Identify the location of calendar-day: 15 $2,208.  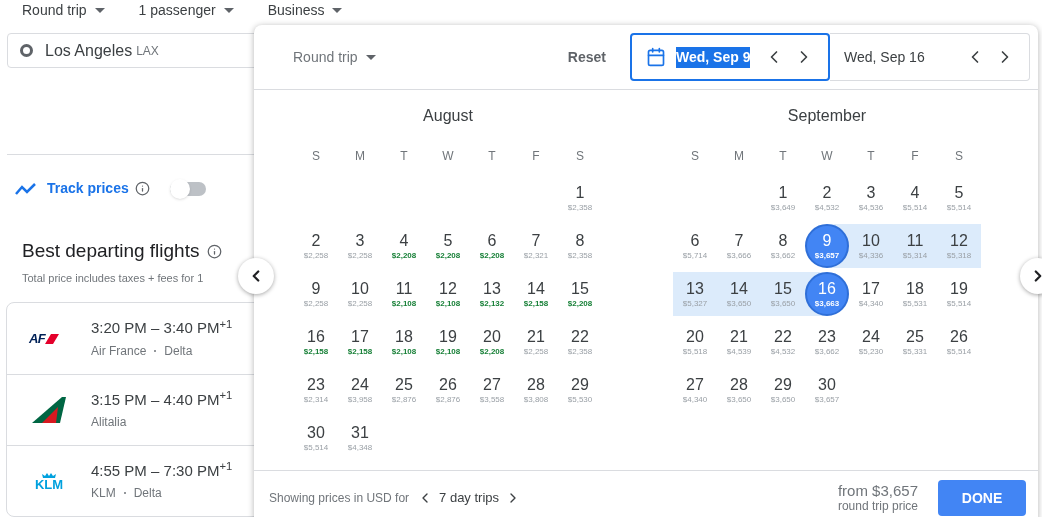
(580, 294).